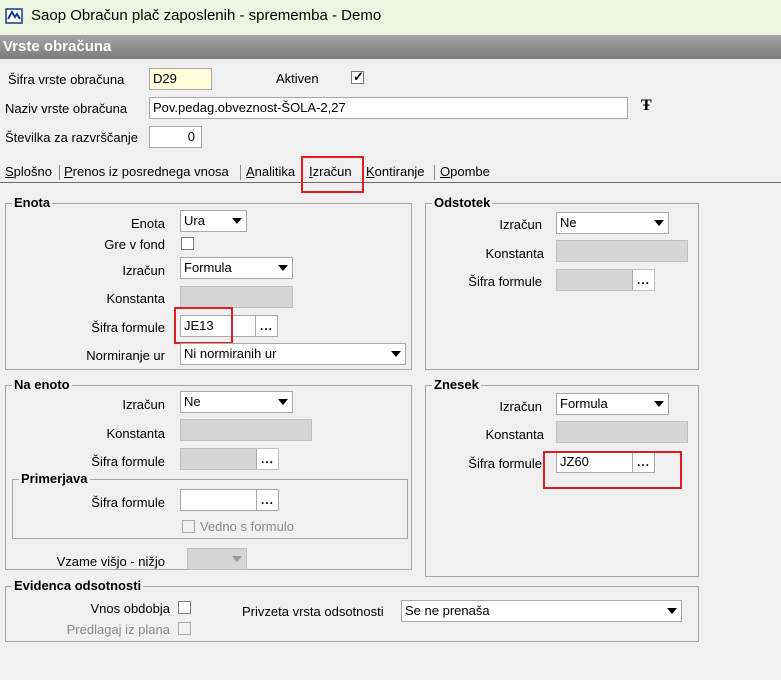  What do you see at coordinates (148, 223) in the screenshot?
I see `enota-label: Enota` at bounding box center [148, 223].